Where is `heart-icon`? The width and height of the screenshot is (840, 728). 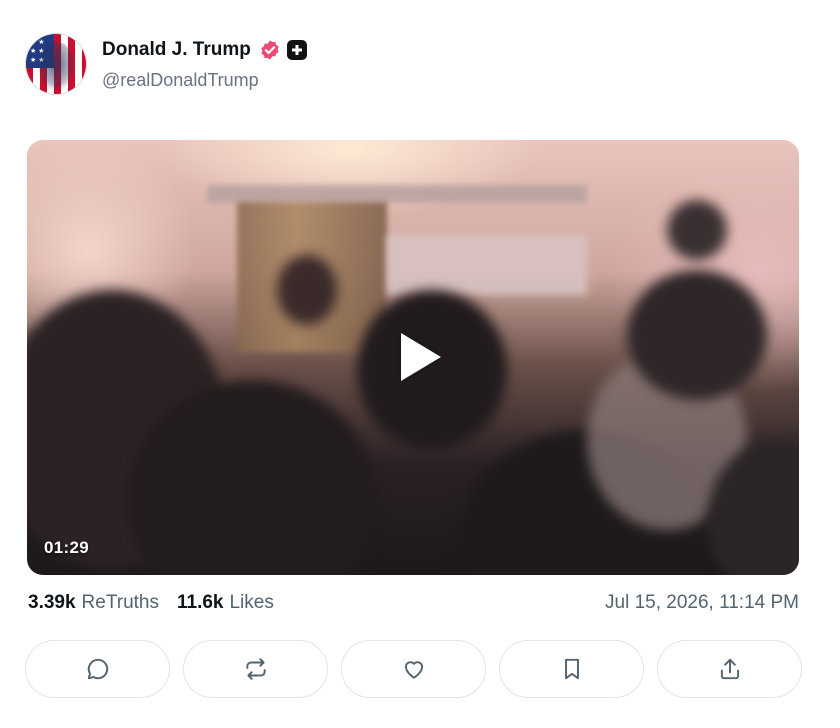 heart-icon is located at coordinates (413, 670).